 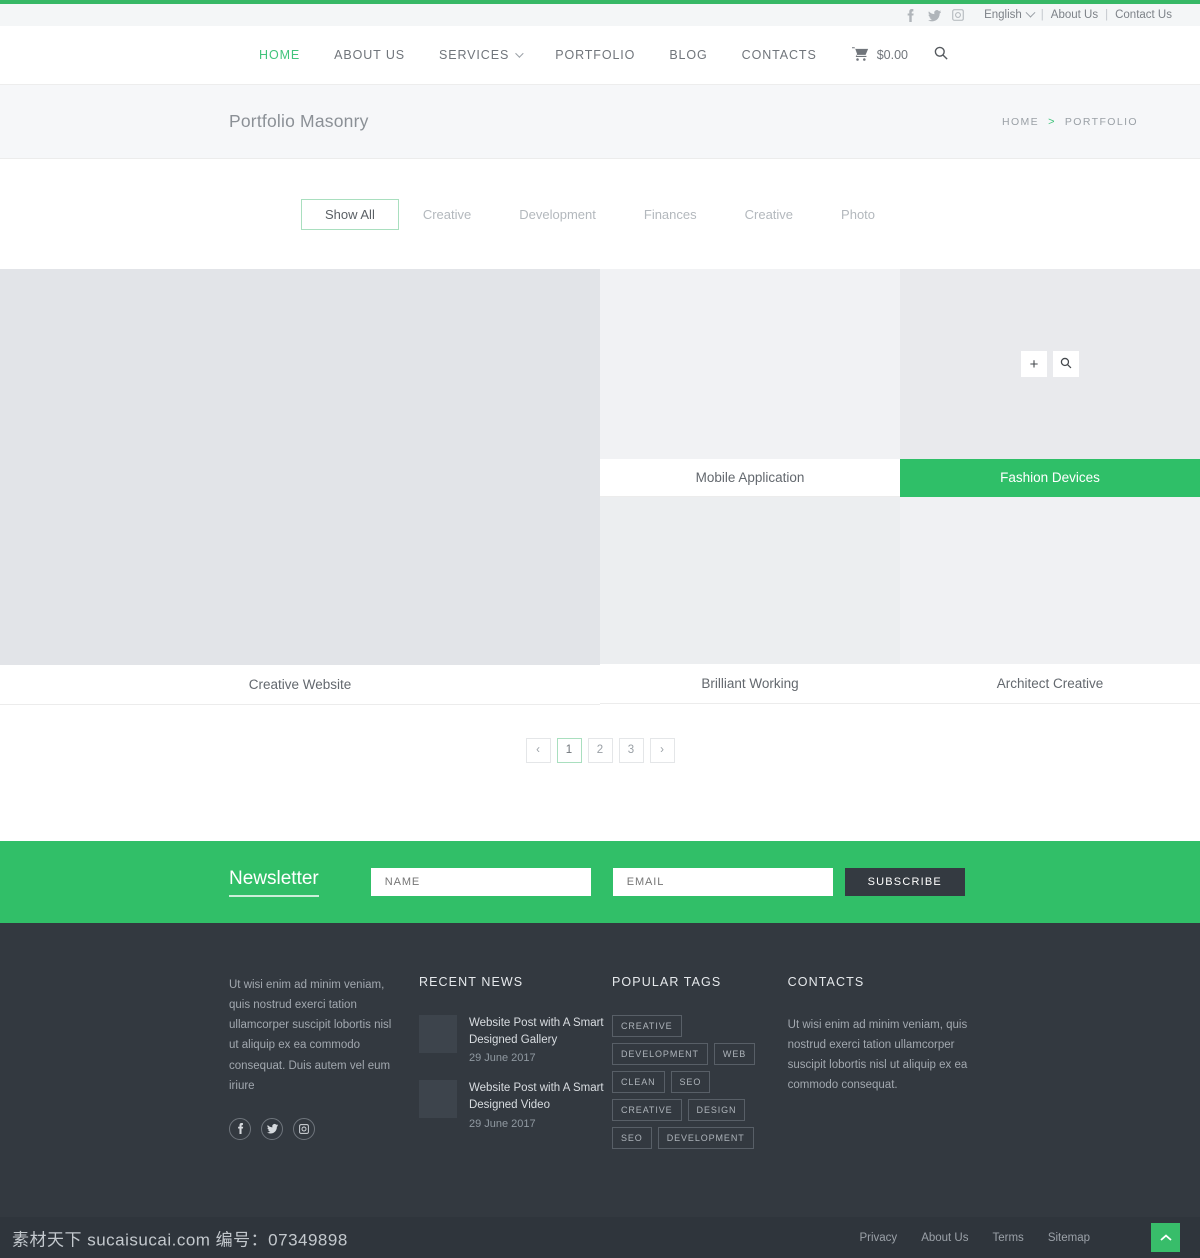 I want to click on pagination-next: ›, so click(x=662, y=750).